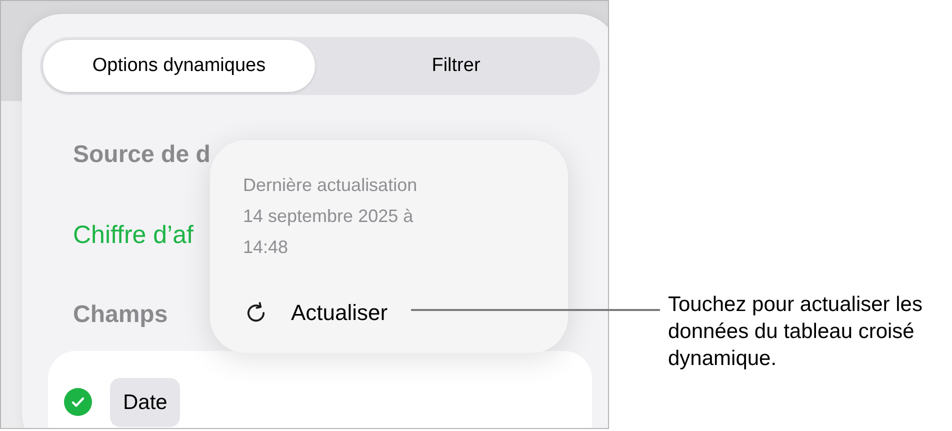  Describe the element at coordinates (179, 66) in the screenshot. I see `tab: Options dynamiques` at that location.